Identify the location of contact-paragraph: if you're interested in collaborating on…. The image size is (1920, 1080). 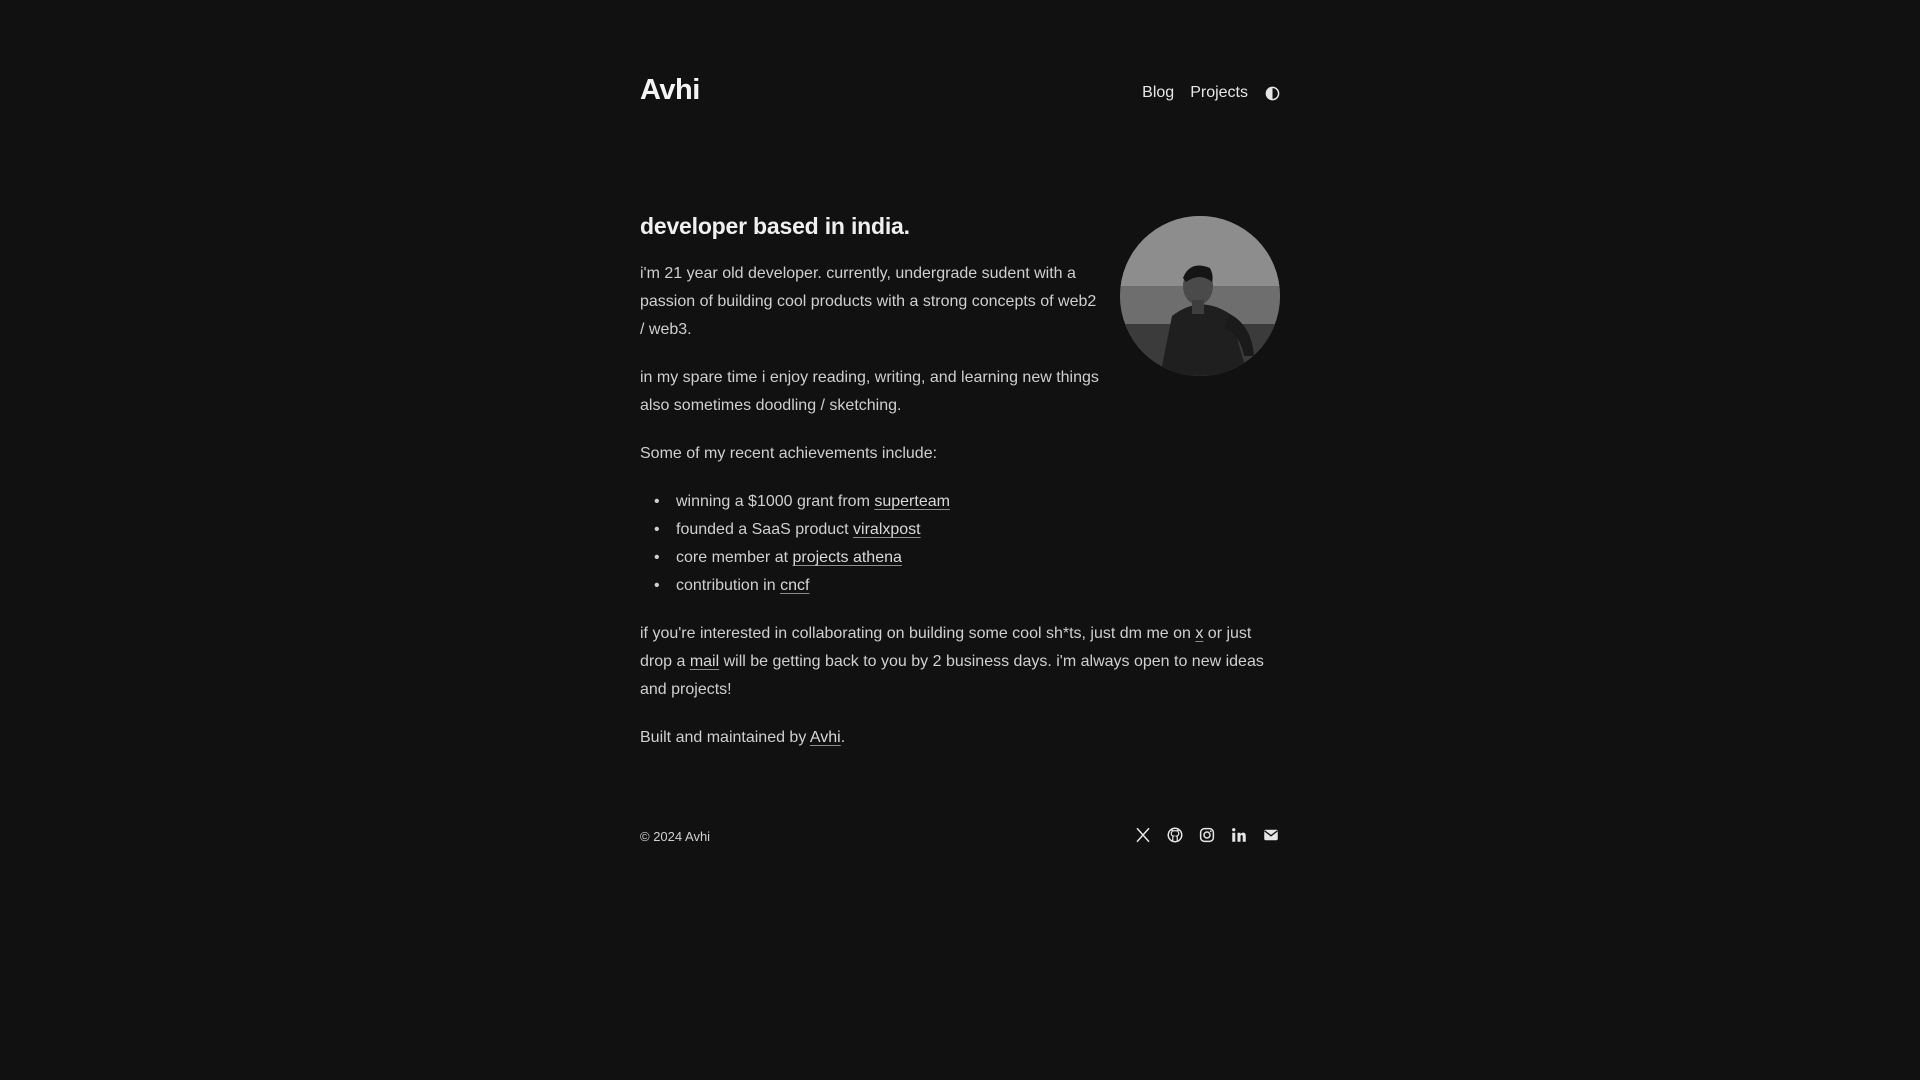
(960, 662).